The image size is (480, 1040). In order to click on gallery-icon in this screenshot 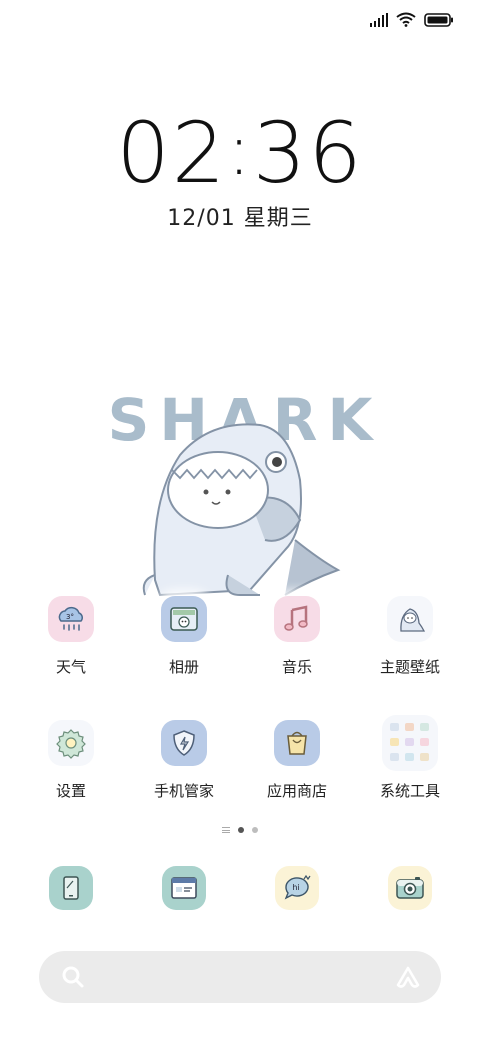, I will do `click(184, 619)`.